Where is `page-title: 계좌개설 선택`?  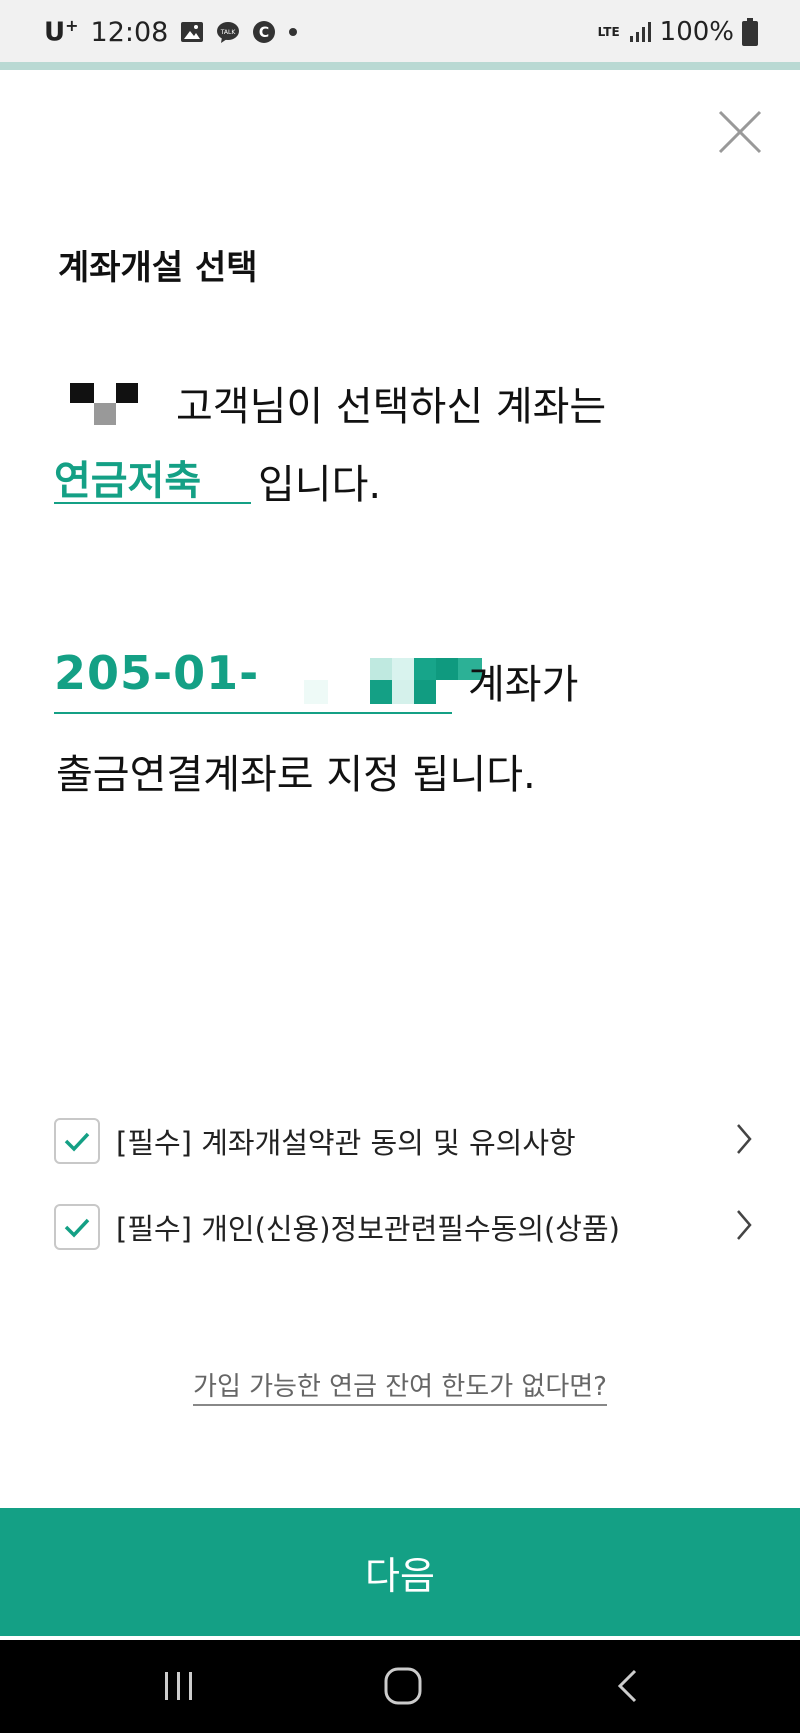 page-title: 계좌개설 선택 is located at coordinates (158, 268).